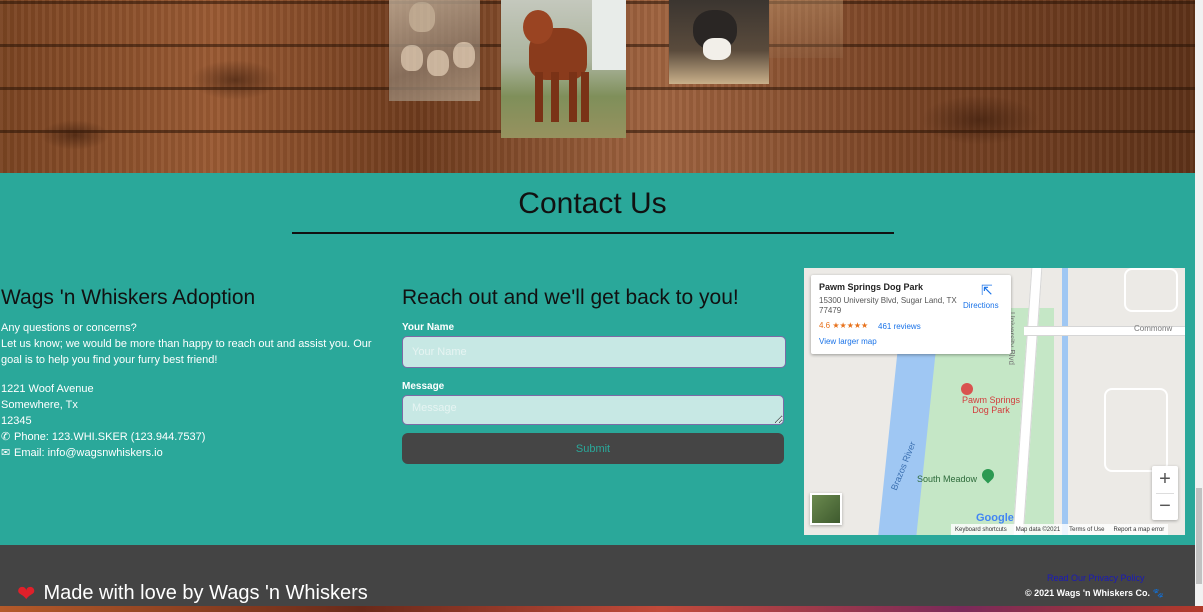  What do you see at coordinates (995, 518) in the screenshot?
I see `google-logo: Google` at bounding box center [995, 518].